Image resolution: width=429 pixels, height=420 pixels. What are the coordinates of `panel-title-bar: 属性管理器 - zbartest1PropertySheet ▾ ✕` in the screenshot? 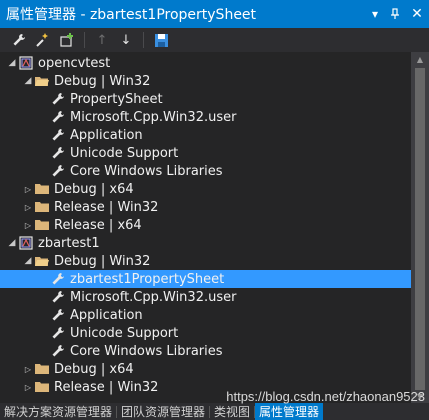 It's located at (214, 14).